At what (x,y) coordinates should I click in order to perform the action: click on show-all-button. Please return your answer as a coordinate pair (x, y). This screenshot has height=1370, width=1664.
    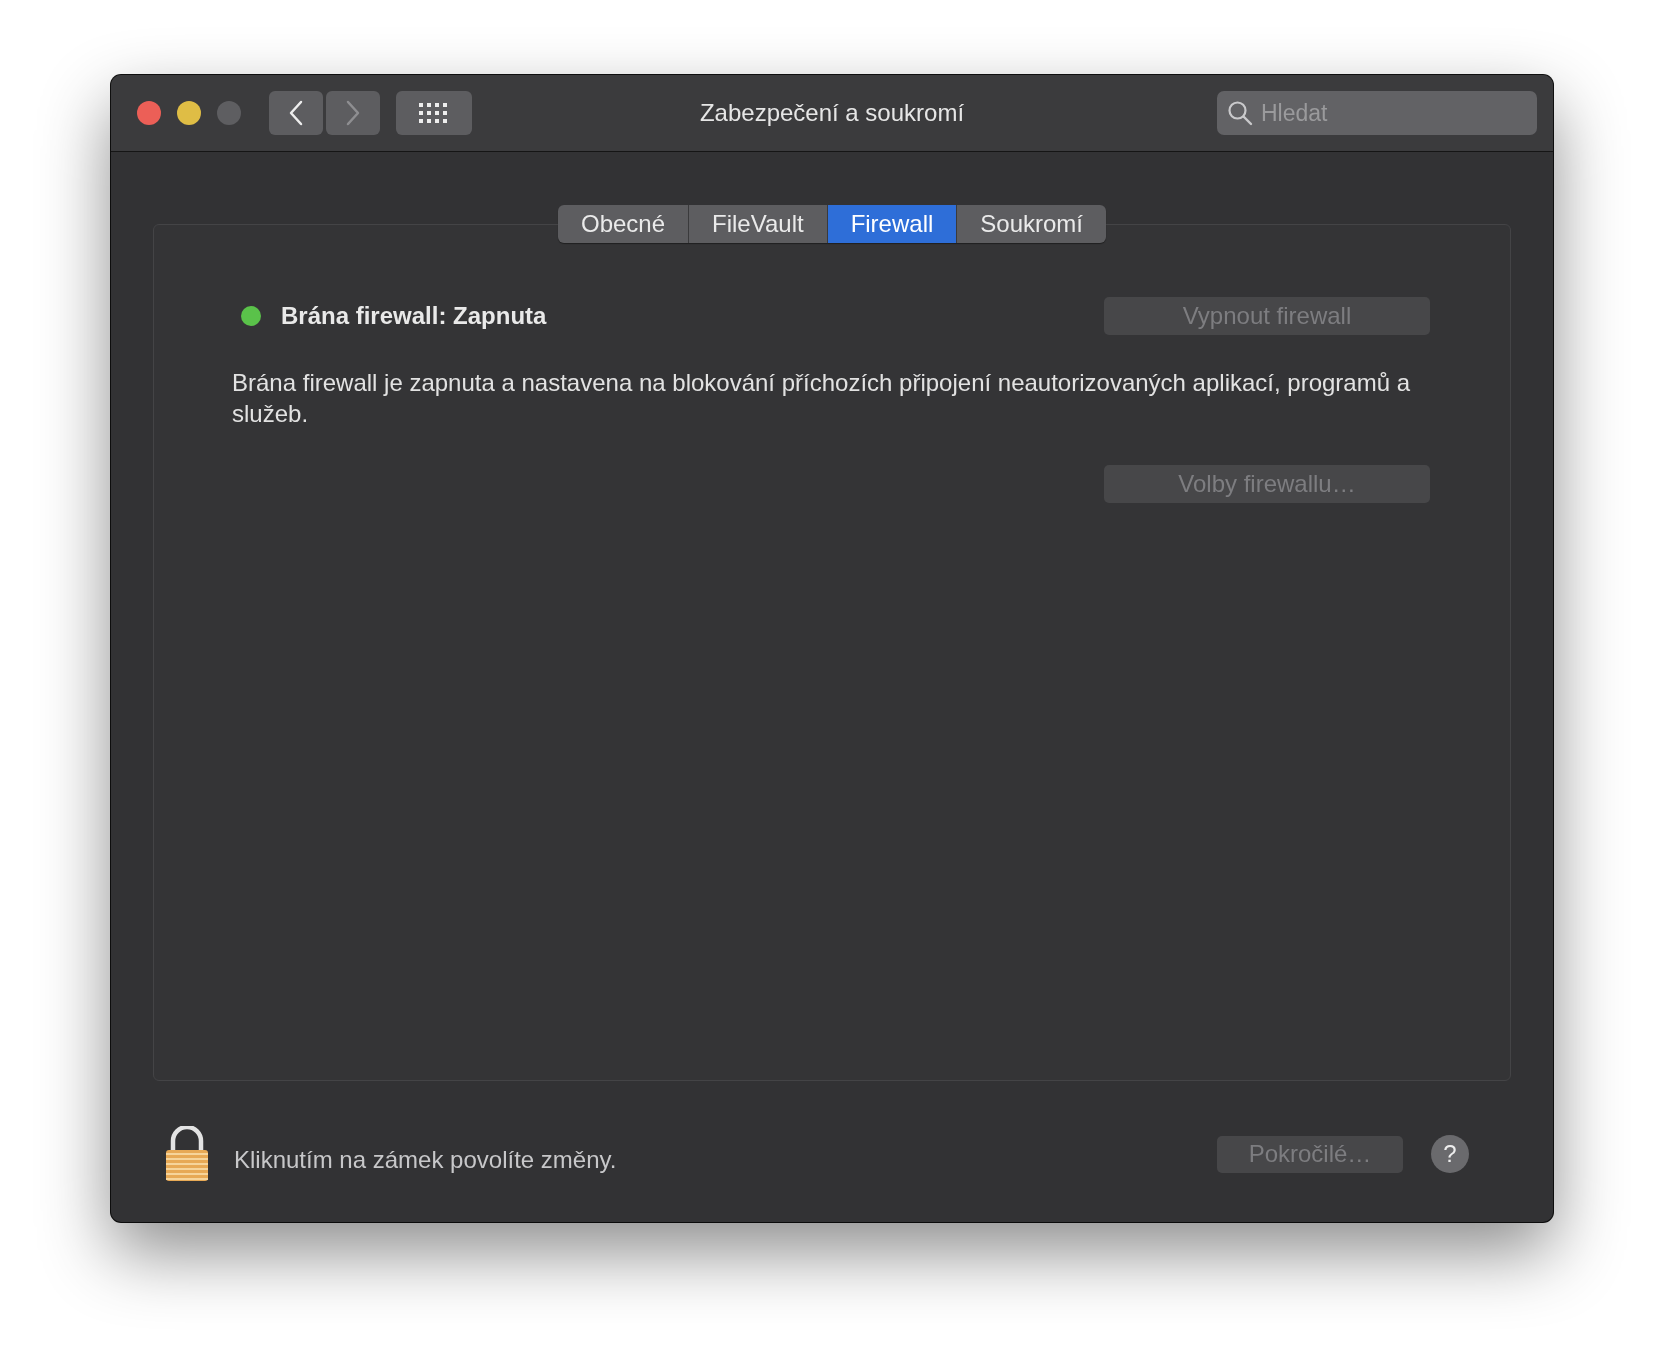
    Looking at the image, I should click on (434, 113).